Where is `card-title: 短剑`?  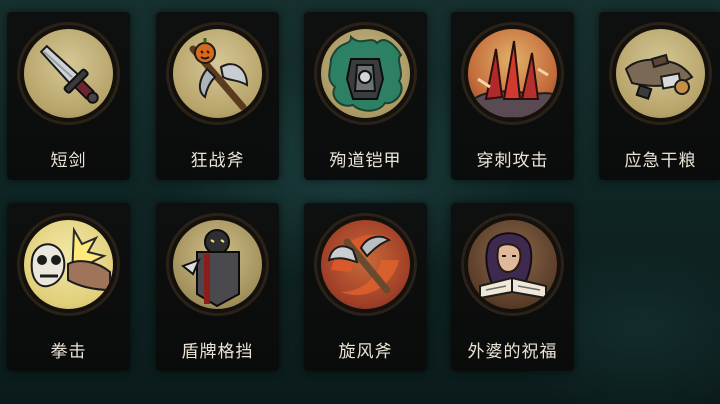 card-title: 短剑 is located at coordinates (68, 161).